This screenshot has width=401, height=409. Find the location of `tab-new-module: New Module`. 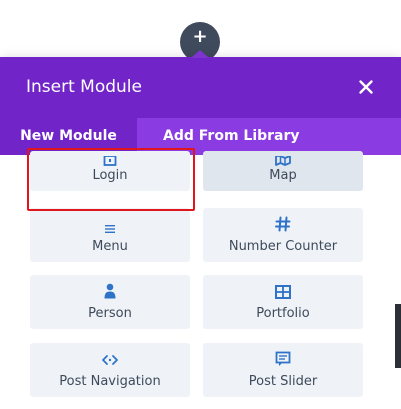

tab-new-module: New Module is located at coordinates (68, 136).